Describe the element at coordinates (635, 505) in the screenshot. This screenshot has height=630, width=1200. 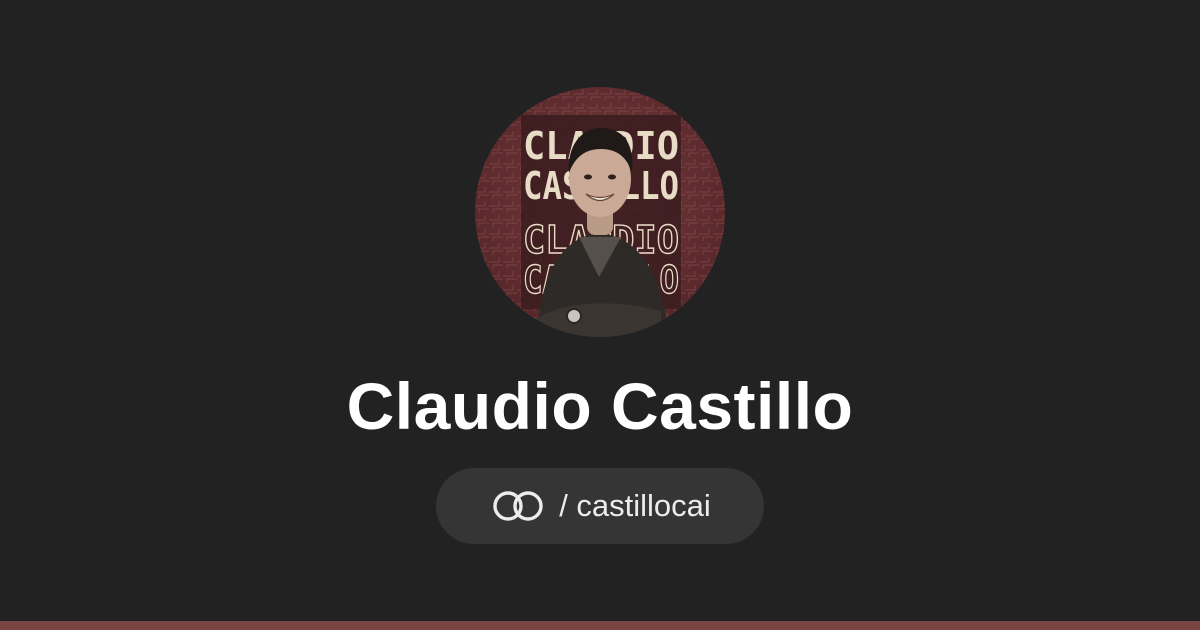
I see `profile-handle-text: / castillocai` at that location.